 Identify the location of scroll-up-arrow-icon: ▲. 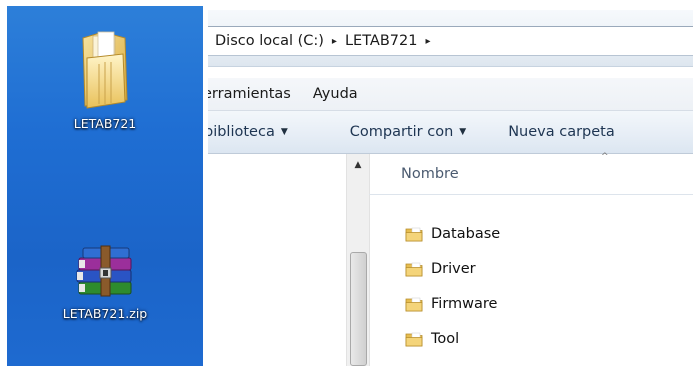
(358, 165).